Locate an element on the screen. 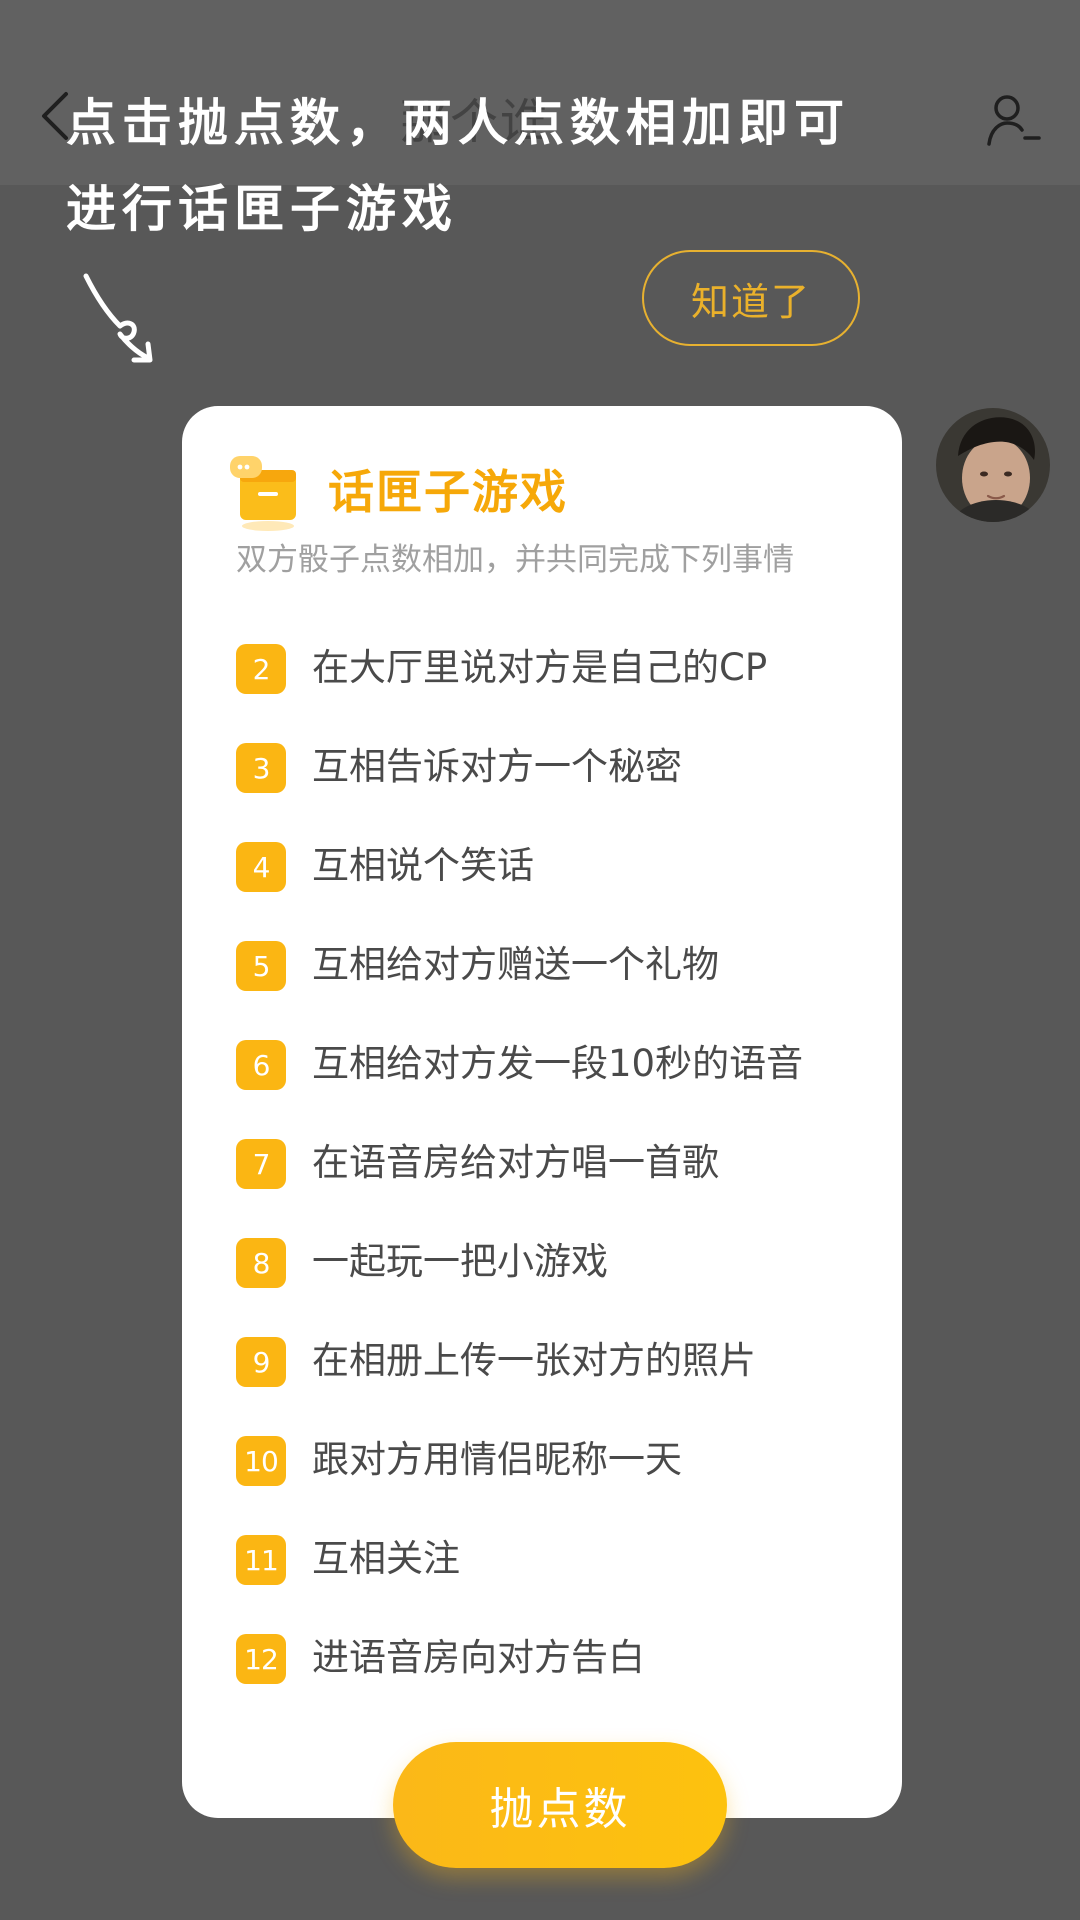 This screenshot has width=1080, height=1920. guide-hint-line-1: 点击抛点数，两人点数相加即可 is located at coordinates (458, 123).